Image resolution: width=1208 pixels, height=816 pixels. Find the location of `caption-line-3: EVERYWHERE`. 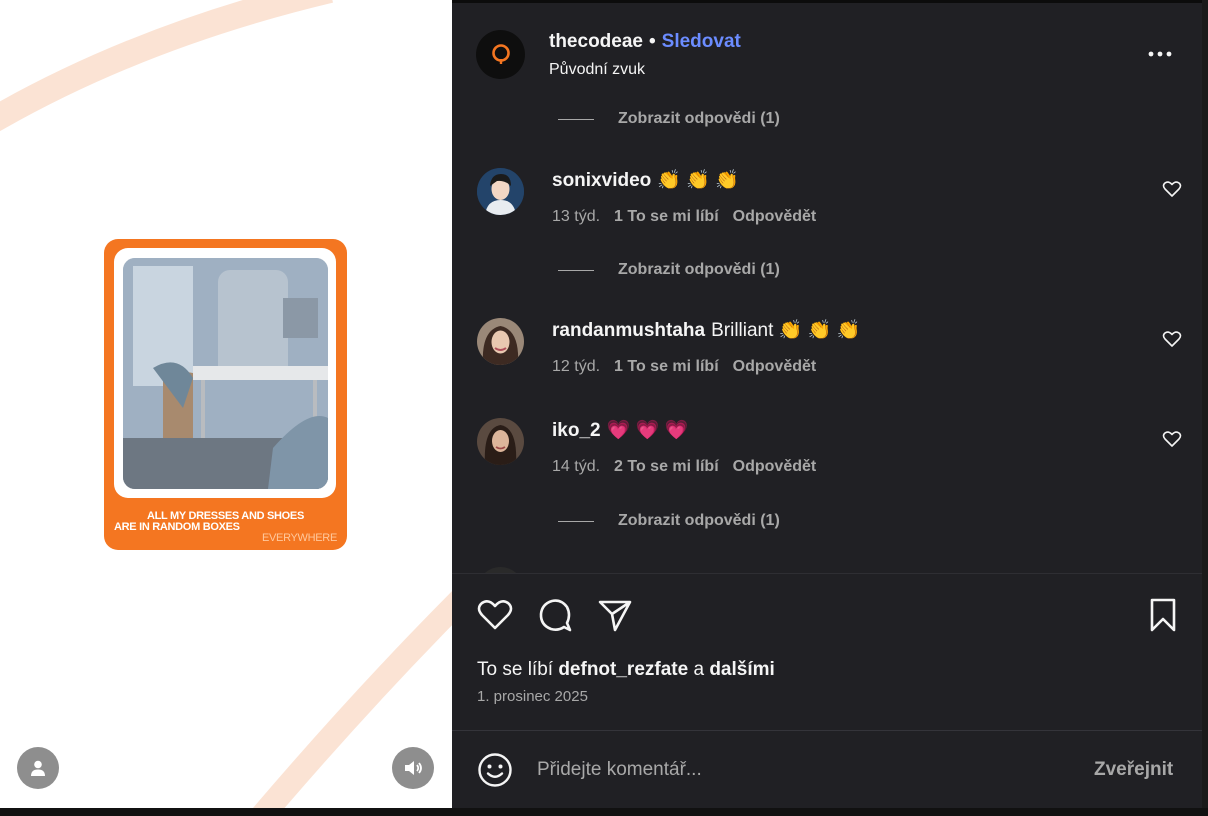

caption-line-3: EVERYWHERE is located at coordinates (299, 538).